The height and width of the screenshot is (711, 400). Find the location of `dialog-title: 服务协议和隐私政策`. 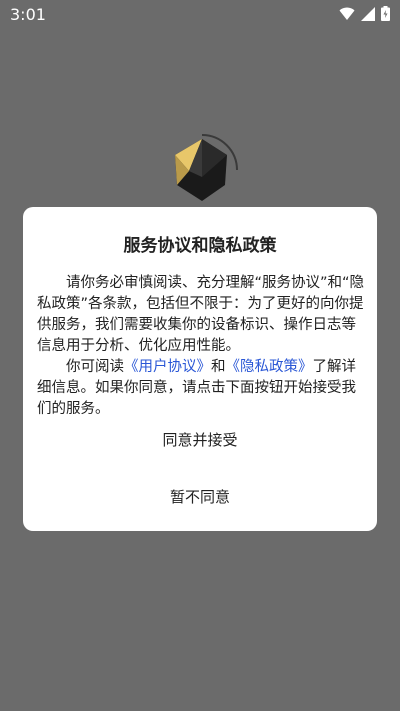

dialog-title: 服务协议和隐私政策 is located at coordinates (200, 246).